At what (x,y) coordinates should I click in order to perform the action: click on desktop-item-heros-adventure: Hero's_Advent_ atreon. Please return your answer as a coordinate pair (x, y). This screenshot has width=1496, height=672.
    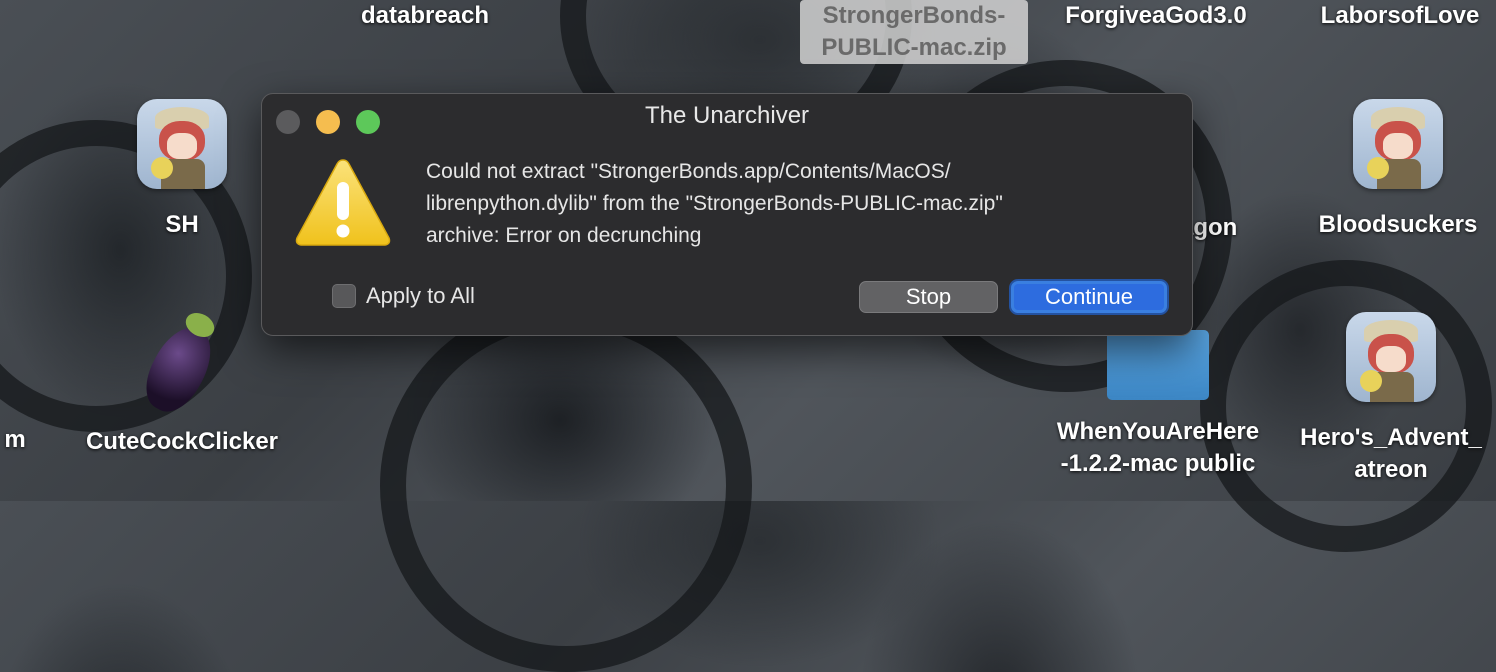
    Looking at the image, I should click on (1391, 399).